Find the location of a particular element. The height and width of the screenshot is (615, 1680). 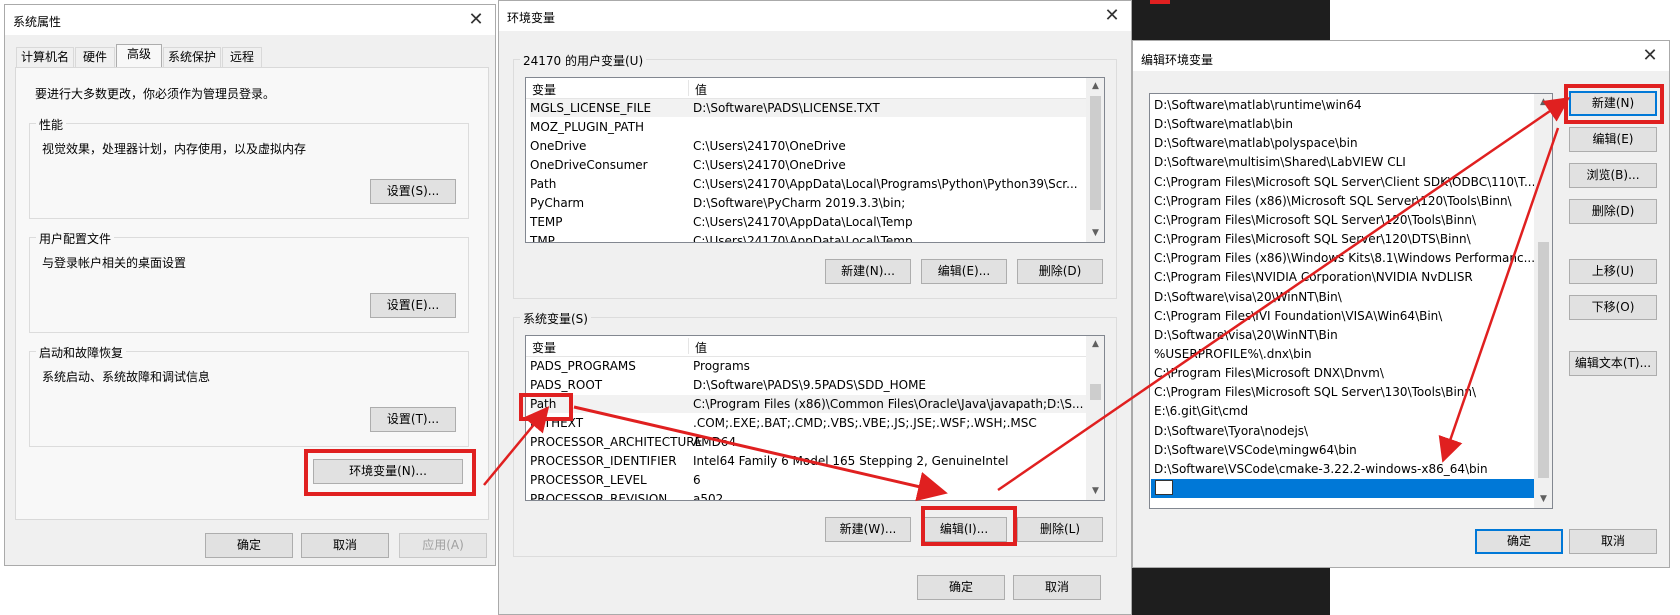

arrow-path-to-edit is located at coordinates (760, 453).